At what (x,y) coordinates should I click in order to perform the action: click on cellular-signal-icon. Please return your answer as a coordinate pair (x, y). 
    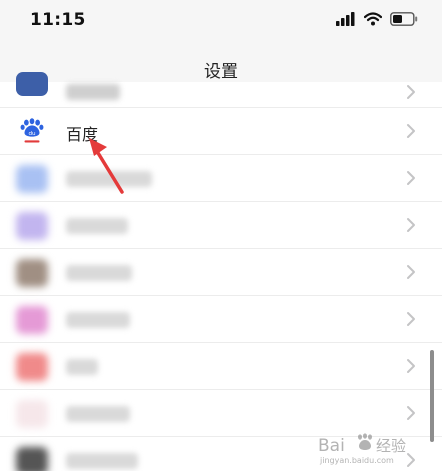
    Looking at the image, I should click on (345, 19).